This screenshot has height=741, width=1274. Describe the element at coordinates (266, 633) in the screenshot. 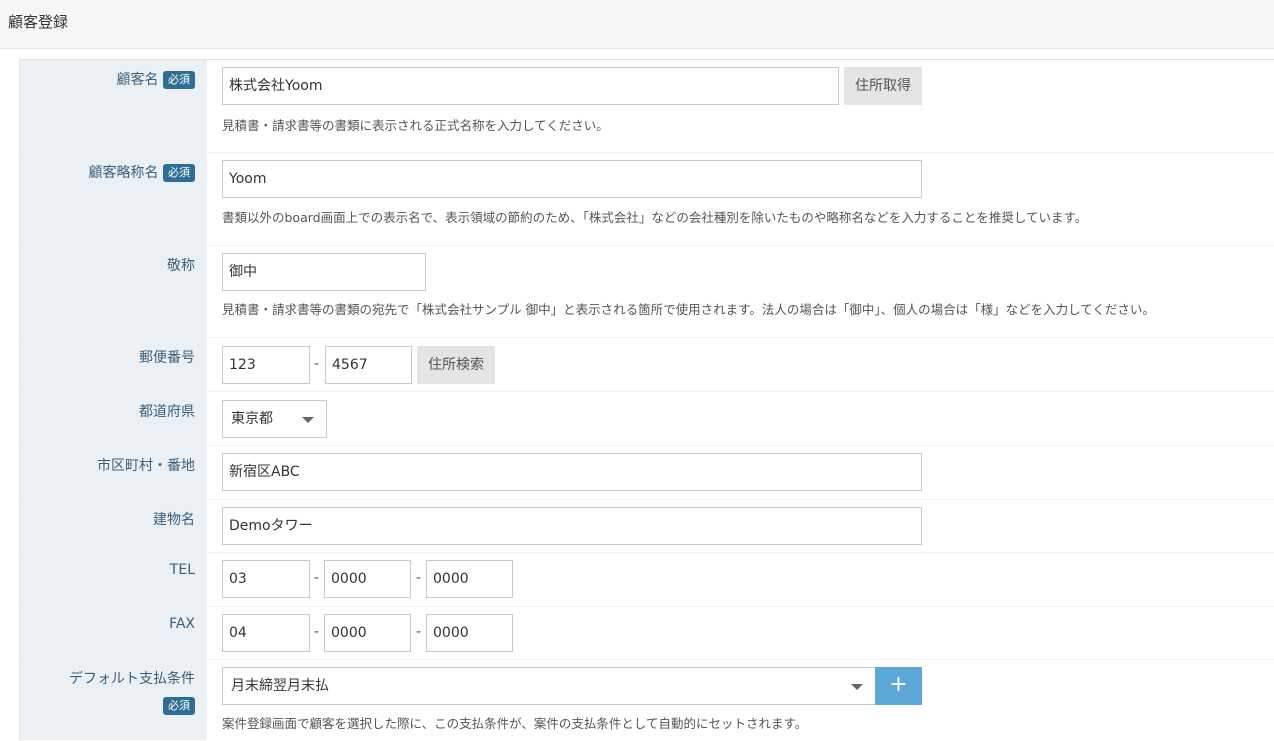

I see `fax-part1-input: 04` at that location.